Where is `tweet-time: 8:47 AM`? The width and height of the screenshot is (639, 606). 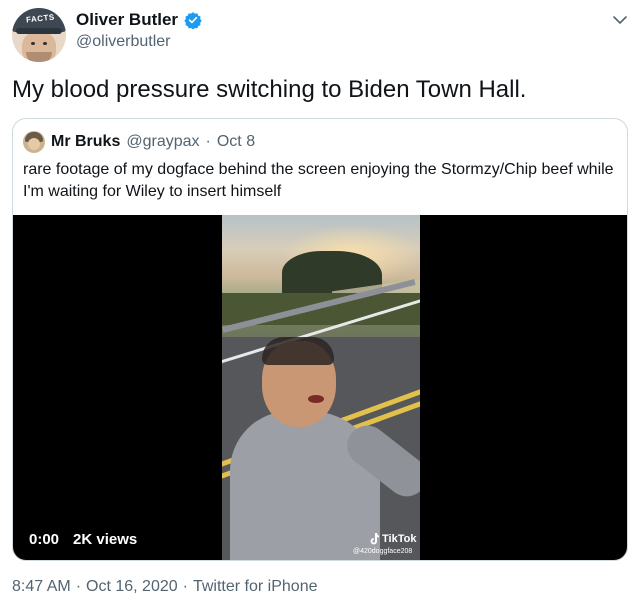 tweet-time: 8:47 AM is located at coordinates (41, 587).